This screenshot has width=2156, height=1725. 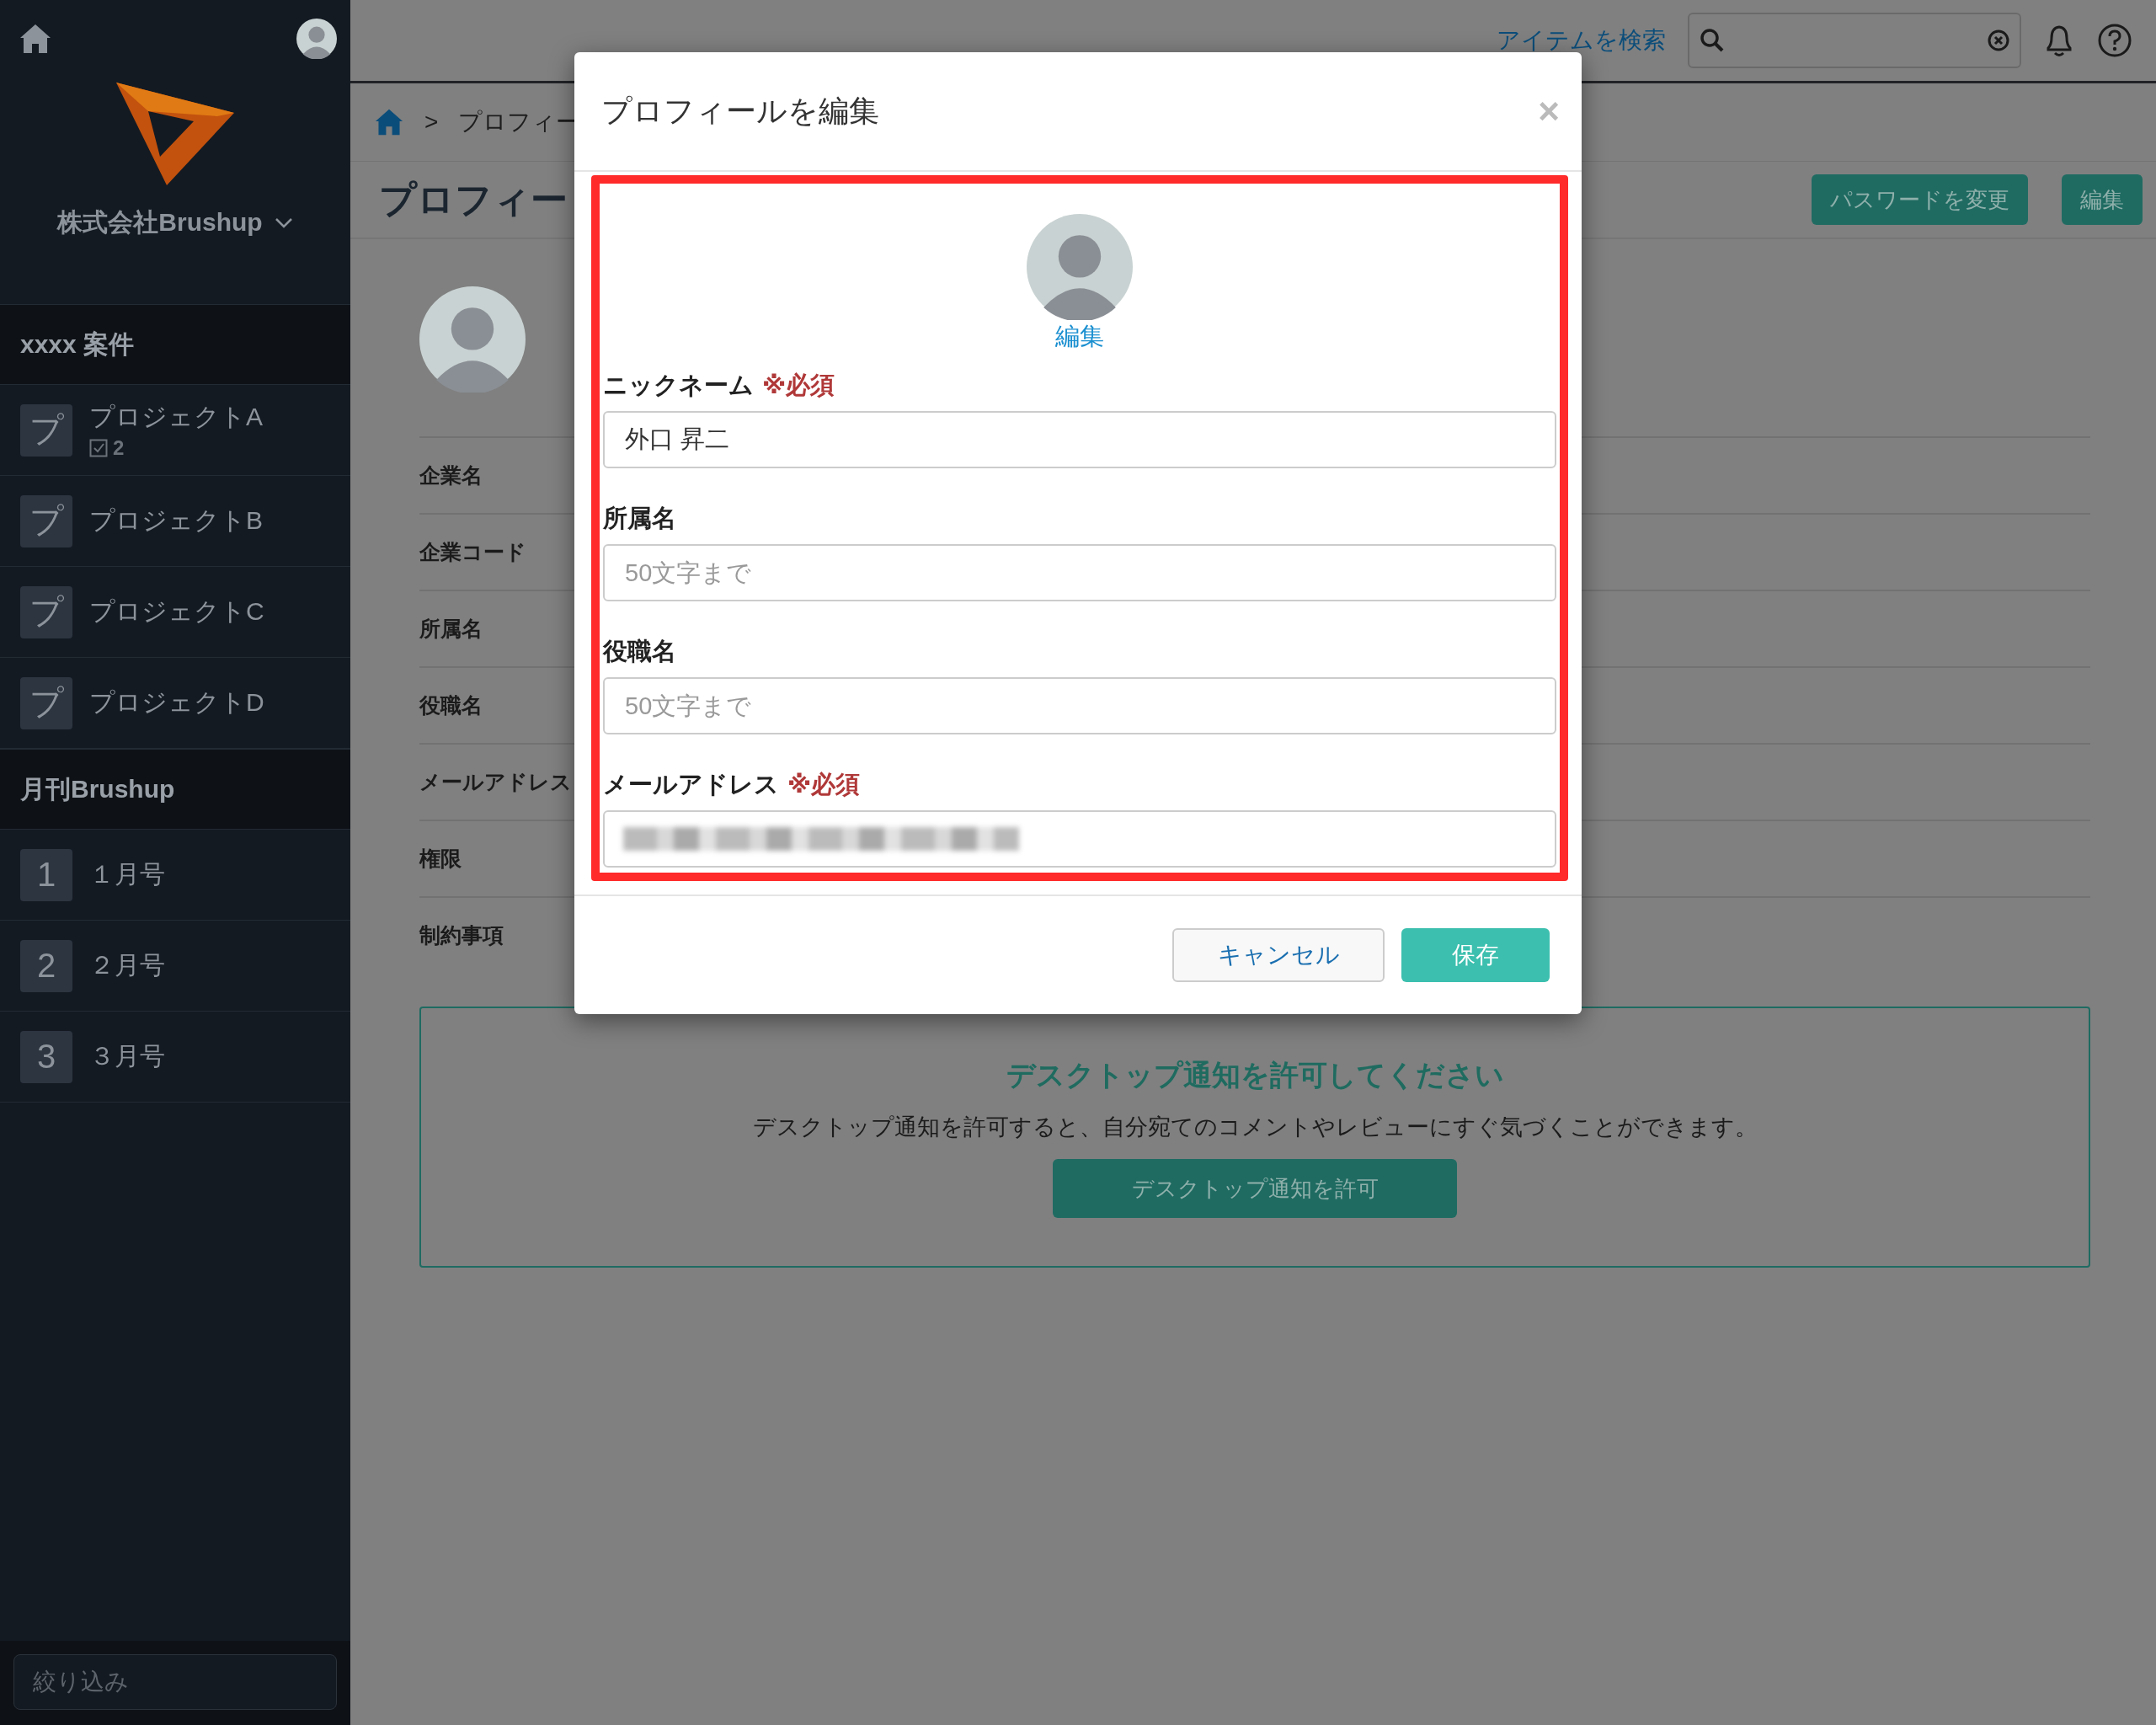 What do you see at coordinates (46, 965) in the screenshot?
I see `item-icon: 2` at bounding box center [46, 965].